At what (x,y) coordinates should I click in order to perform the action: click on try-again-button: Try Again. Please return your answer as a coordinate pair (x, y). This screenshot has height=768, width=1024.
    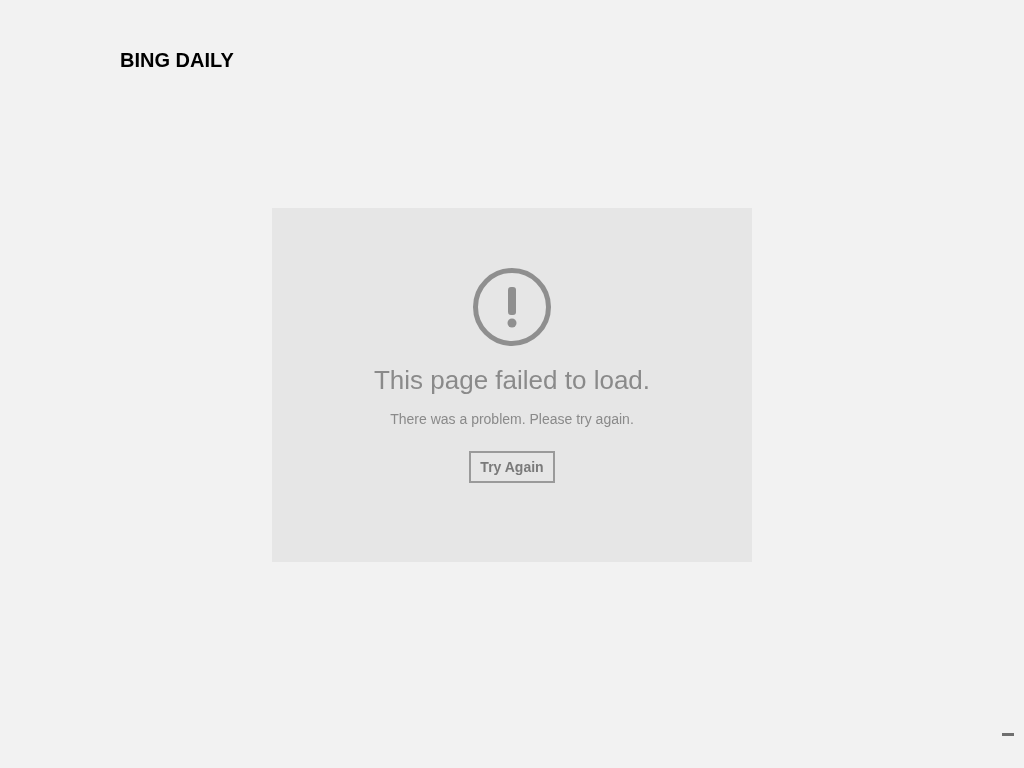
    Looking at the image, I should click on (512, 467).